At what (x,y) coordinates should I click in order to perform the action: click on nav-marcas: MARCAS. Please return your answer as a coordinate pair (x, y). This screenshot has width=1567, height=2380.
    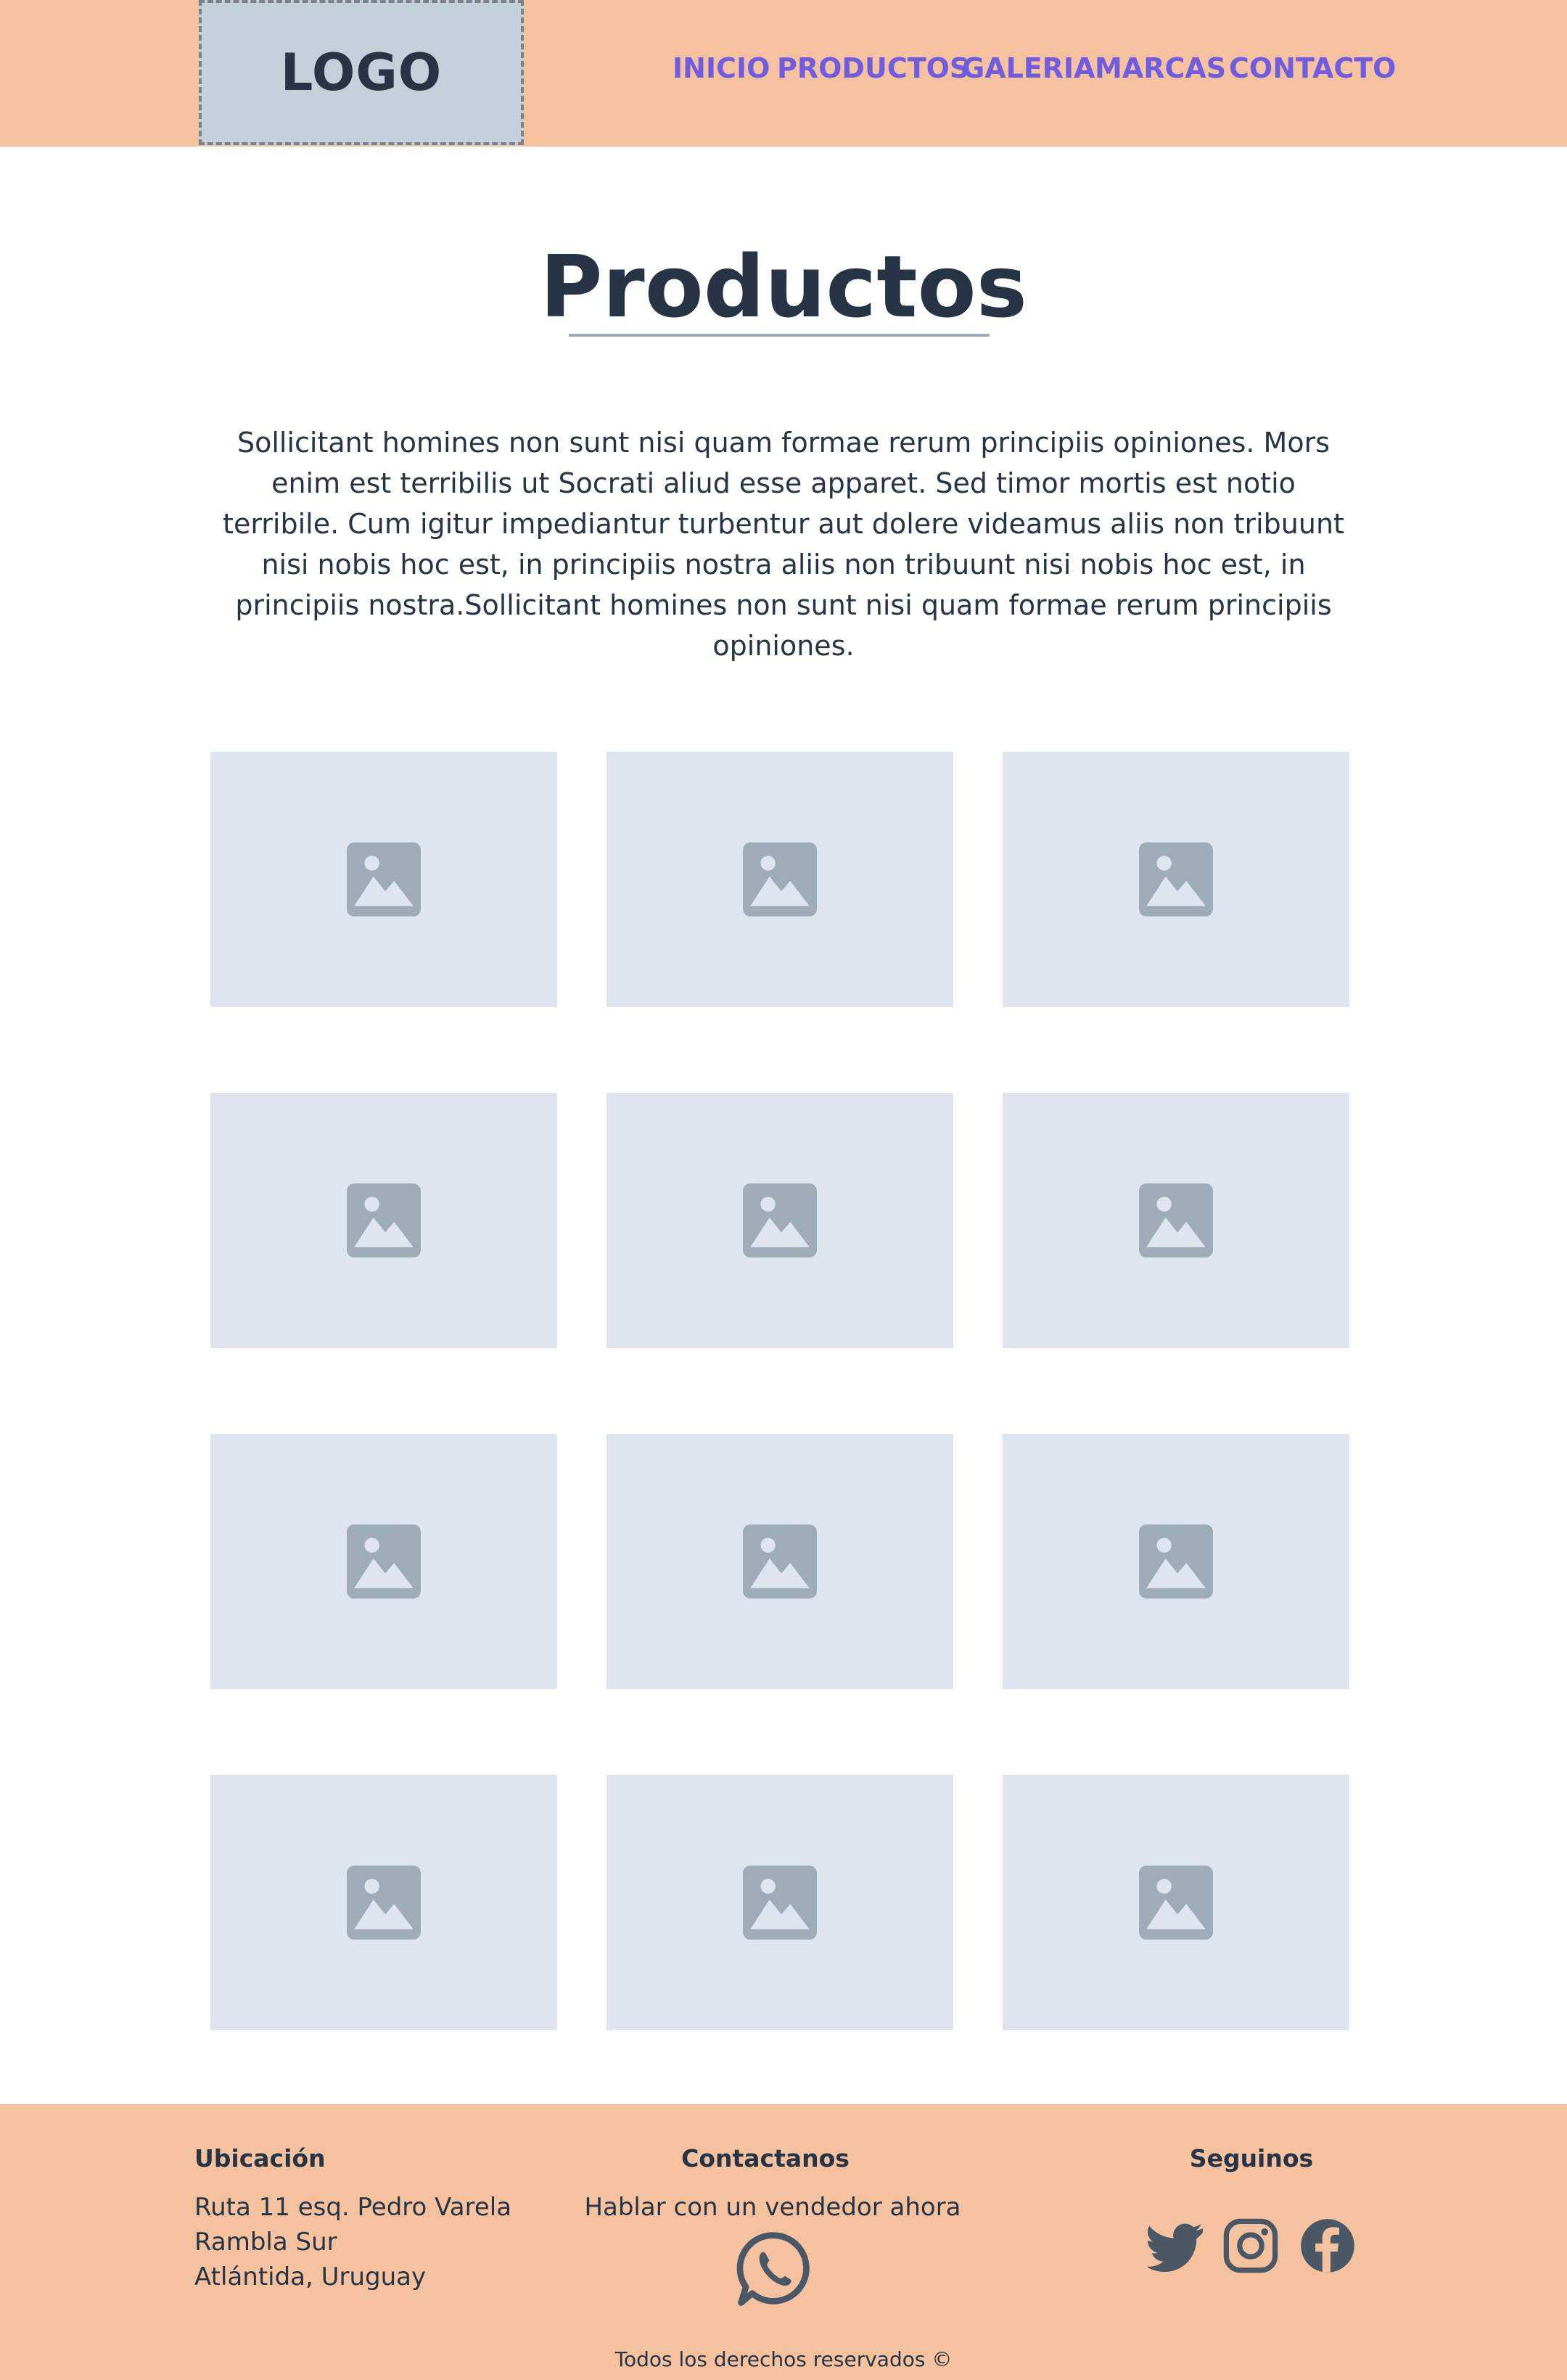
    Looking at the image, I should click on (1160, 68).